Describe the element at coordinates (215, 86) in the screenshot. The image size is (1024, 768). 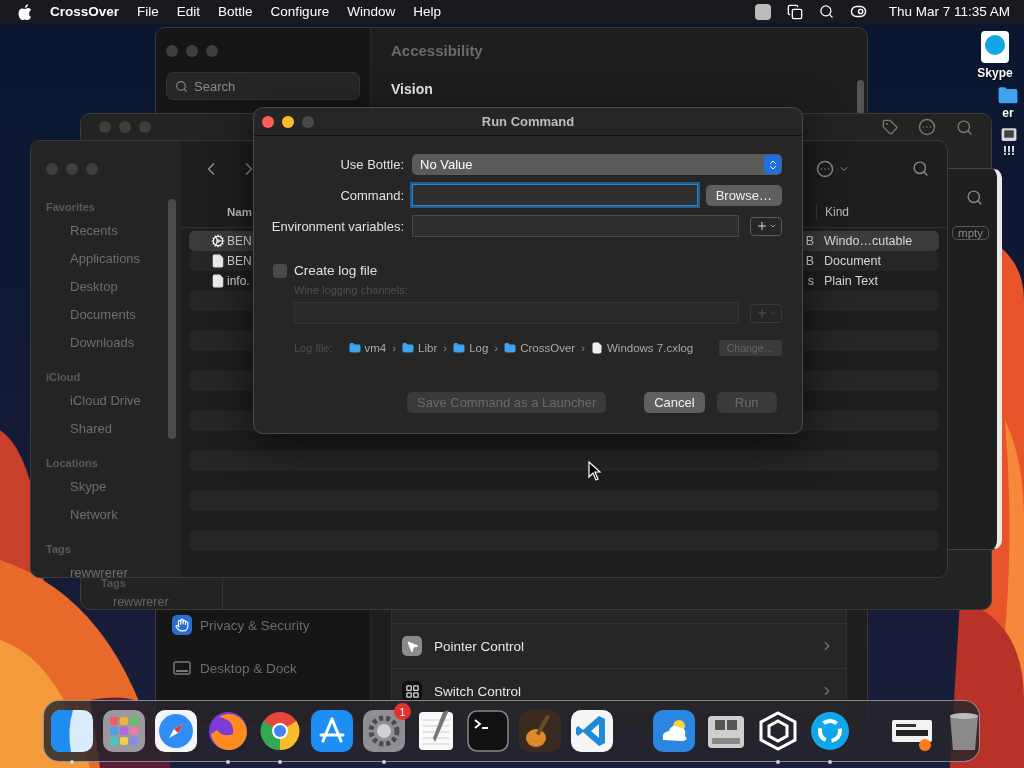
I see `search-placeholder: Search` at that location.